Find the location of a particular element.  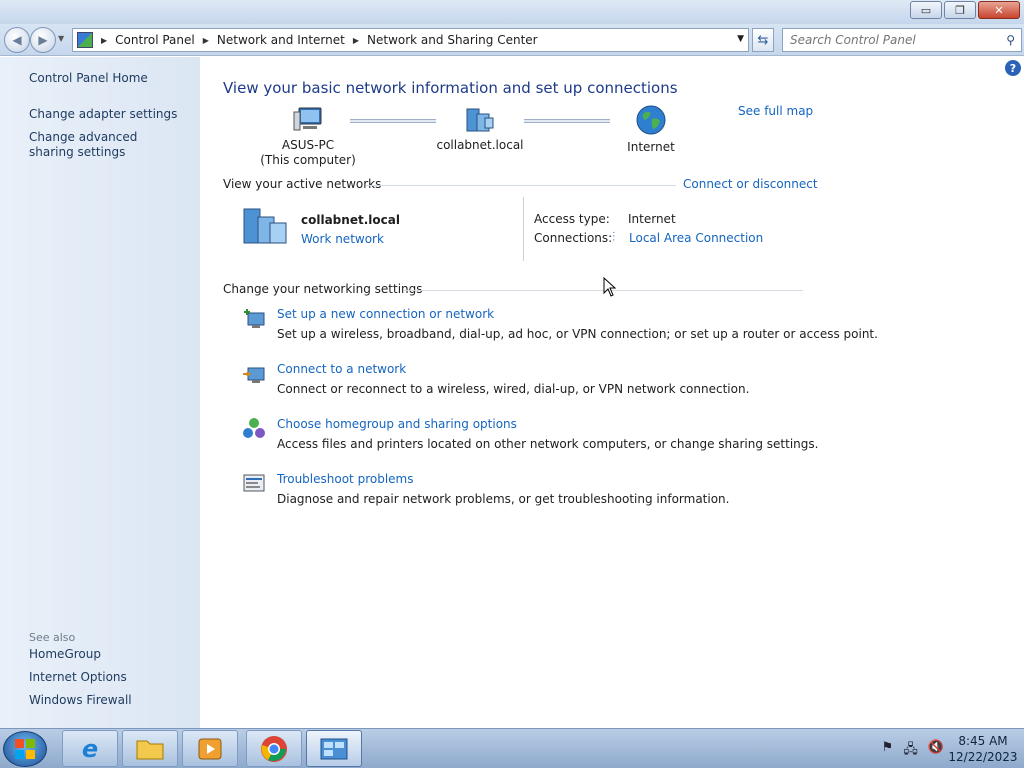

map-node-network: collabnet.local is located at coordinates (480, 129).